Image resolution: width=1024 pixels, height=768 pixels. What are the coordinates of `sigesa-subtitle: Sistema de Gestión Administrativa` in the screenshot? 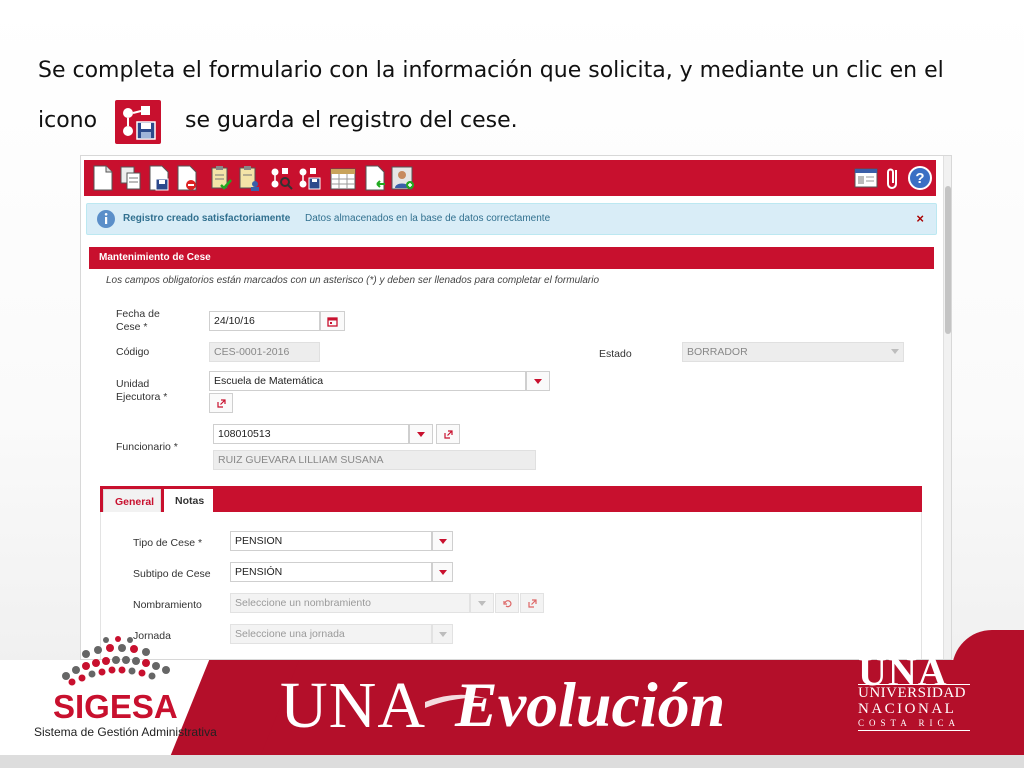 It's located at (125, 732).